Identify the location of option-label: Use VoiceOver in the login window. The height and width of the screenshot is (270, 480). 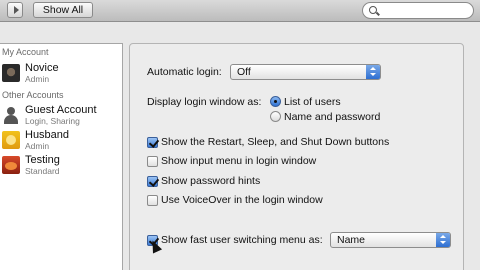
(242, 200).